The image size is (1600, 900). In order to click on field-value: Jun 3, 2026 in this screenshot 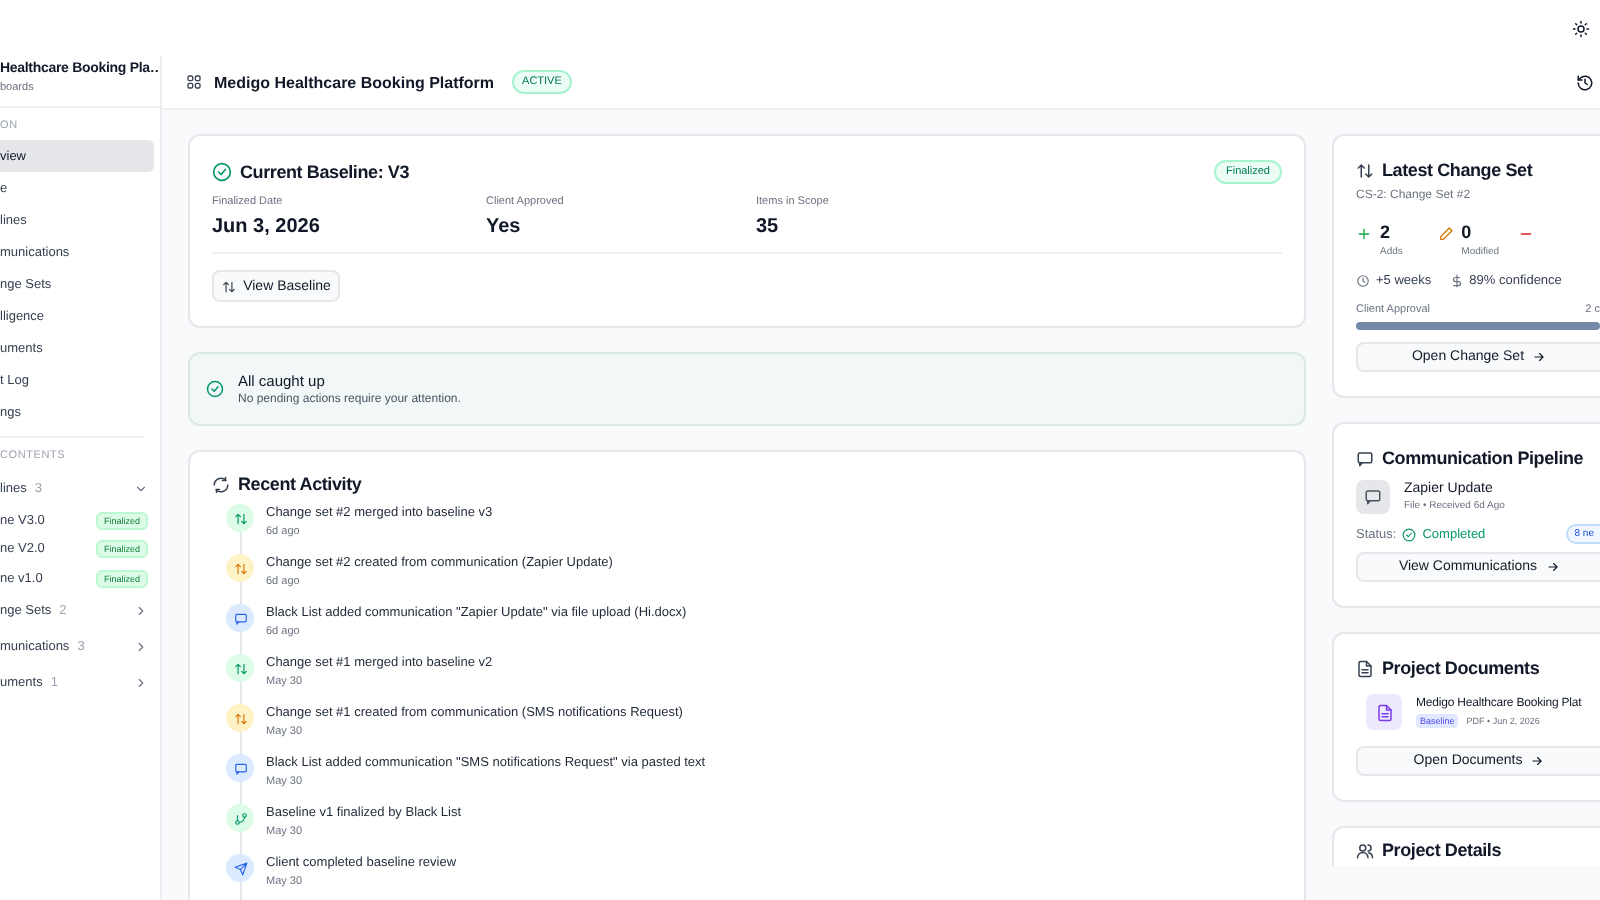, I will do `click(267, 227)`.